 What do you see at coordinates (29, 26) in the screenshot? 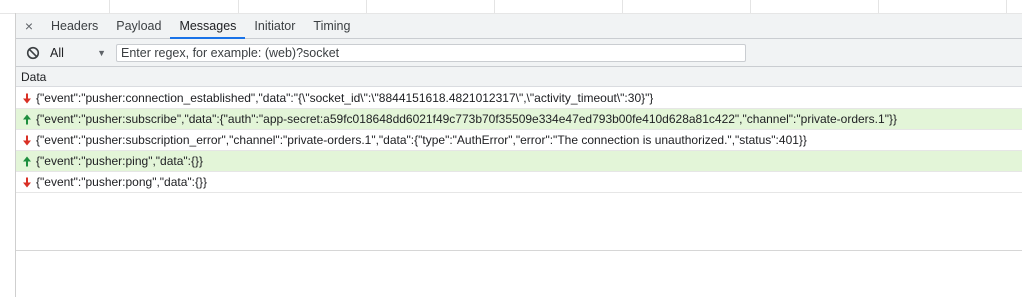
I see `close-icon: ×` at bounding box center [29, 26].